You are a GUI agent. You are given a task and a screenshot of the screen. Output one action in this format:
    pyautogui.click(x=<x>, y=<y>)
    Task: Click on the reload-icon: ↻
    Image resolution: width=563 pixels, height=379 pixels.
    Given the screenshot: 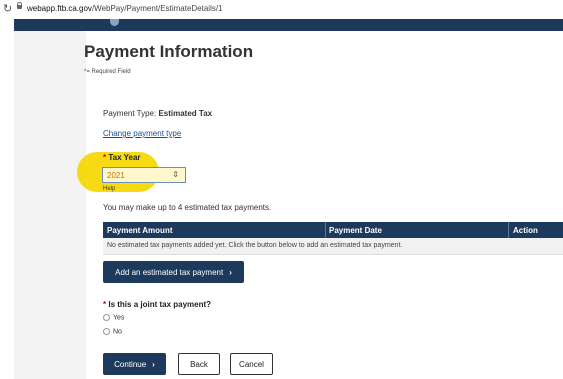 What is the action you would take?
    pyautogui.click(x=7, y=8)
    